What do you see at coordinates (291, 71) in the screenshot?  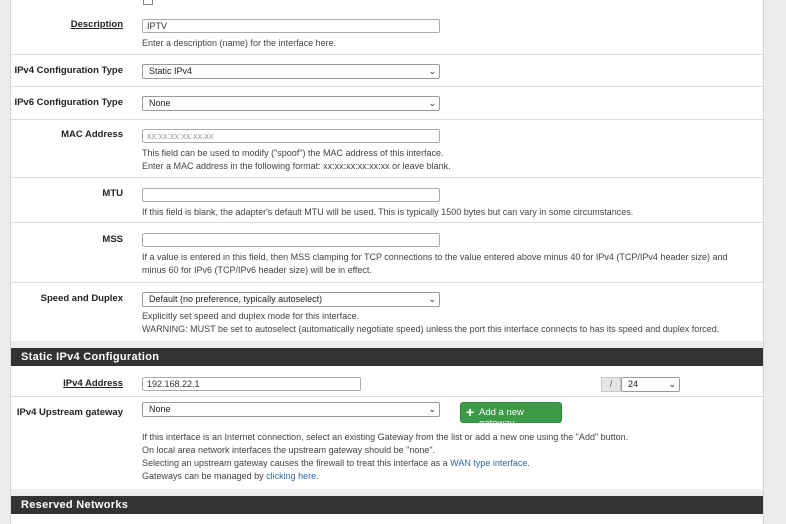 I see `ipv4-config-select: Static IPv4 ⌄` at bounding box center [291, 71].